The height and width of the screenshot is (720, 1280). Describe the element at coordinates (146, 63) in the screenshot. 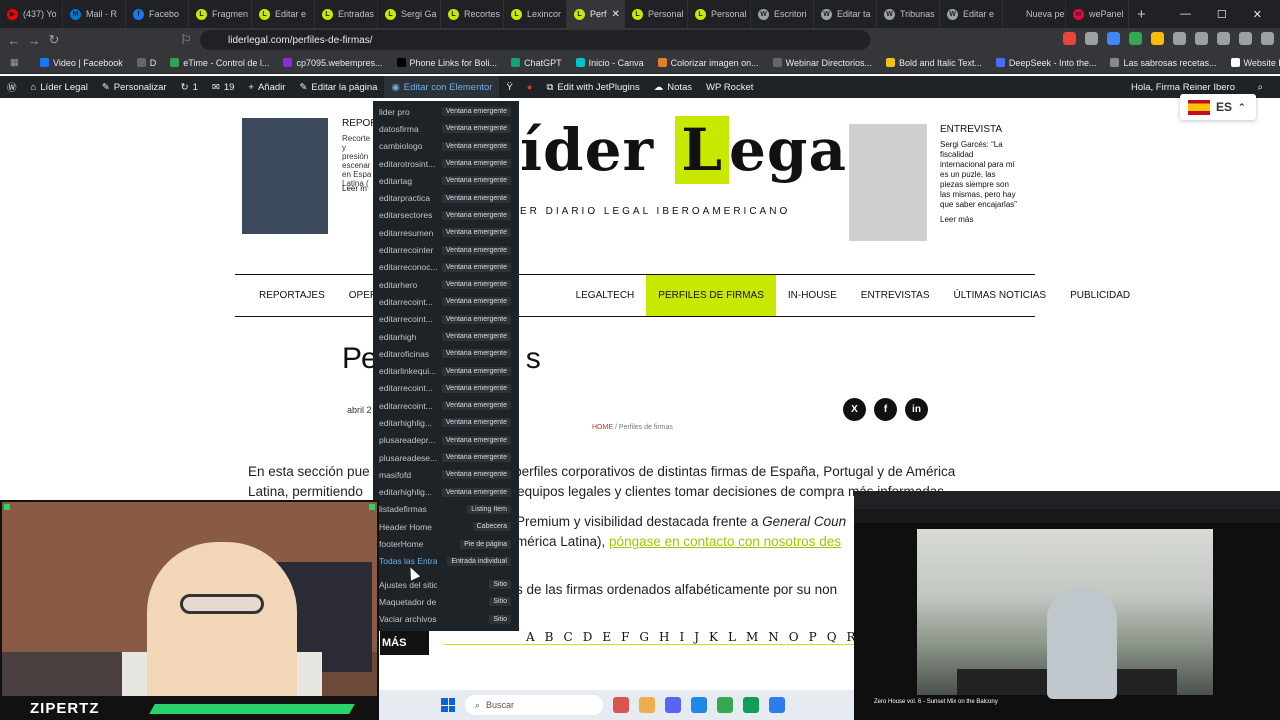

I see `bookmark-item: D` at that location.